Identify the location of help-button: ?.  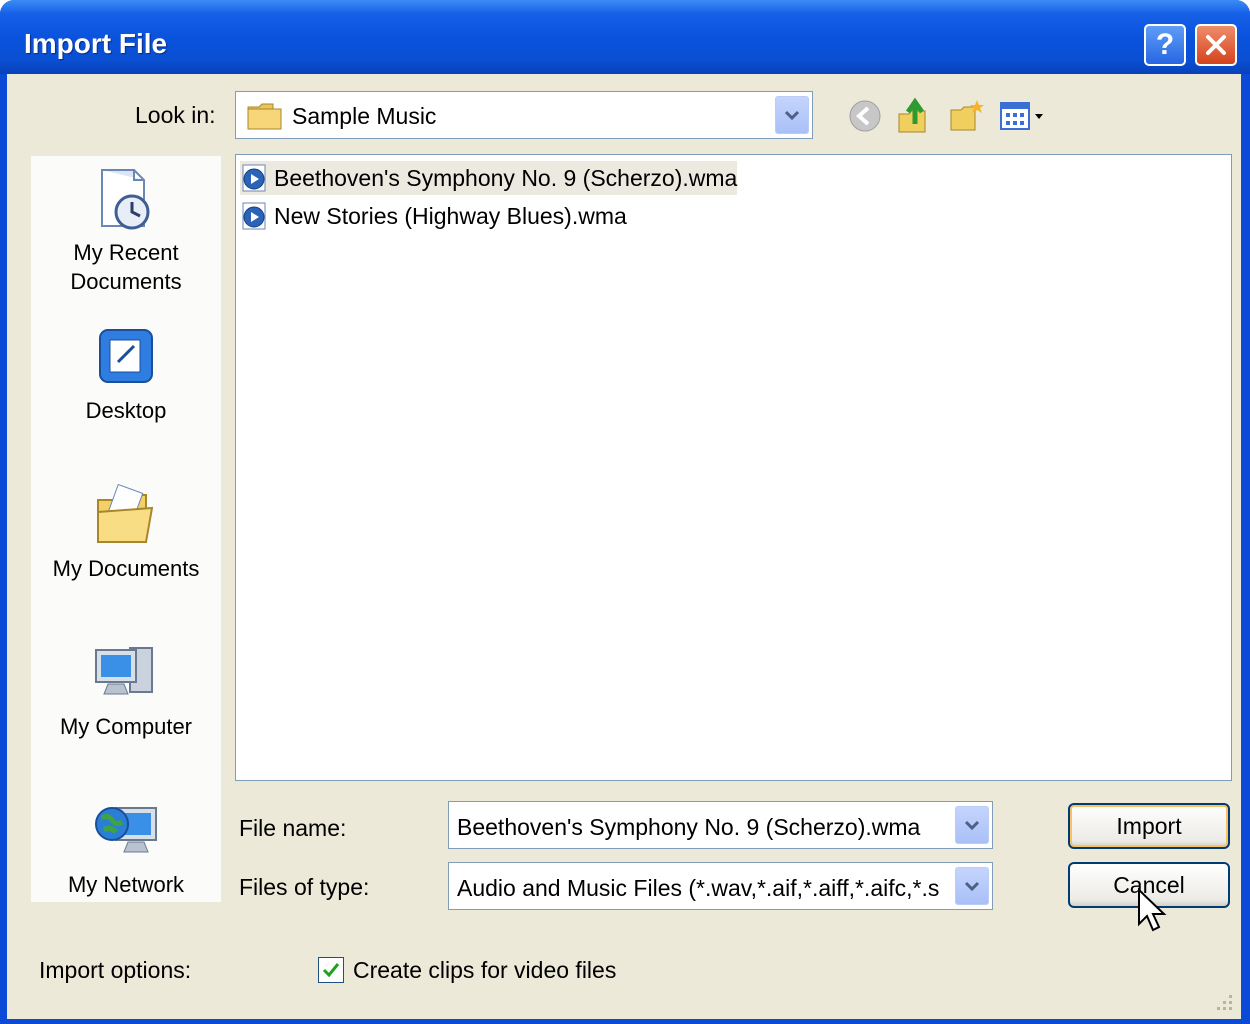
(1165, 45).